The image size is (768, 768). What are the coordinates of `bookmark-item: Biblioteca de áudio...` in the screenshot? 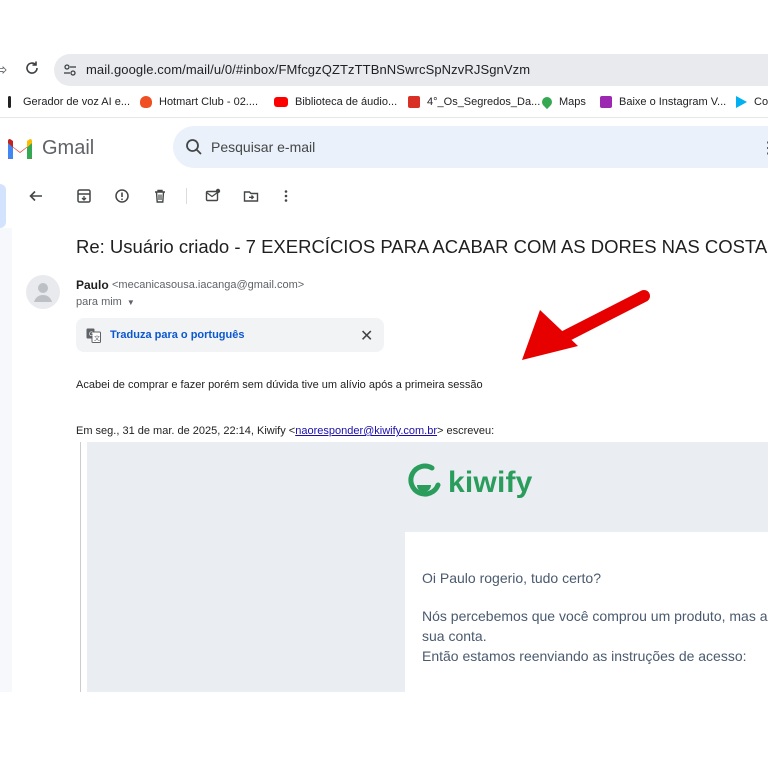 It's located at (335, 102).